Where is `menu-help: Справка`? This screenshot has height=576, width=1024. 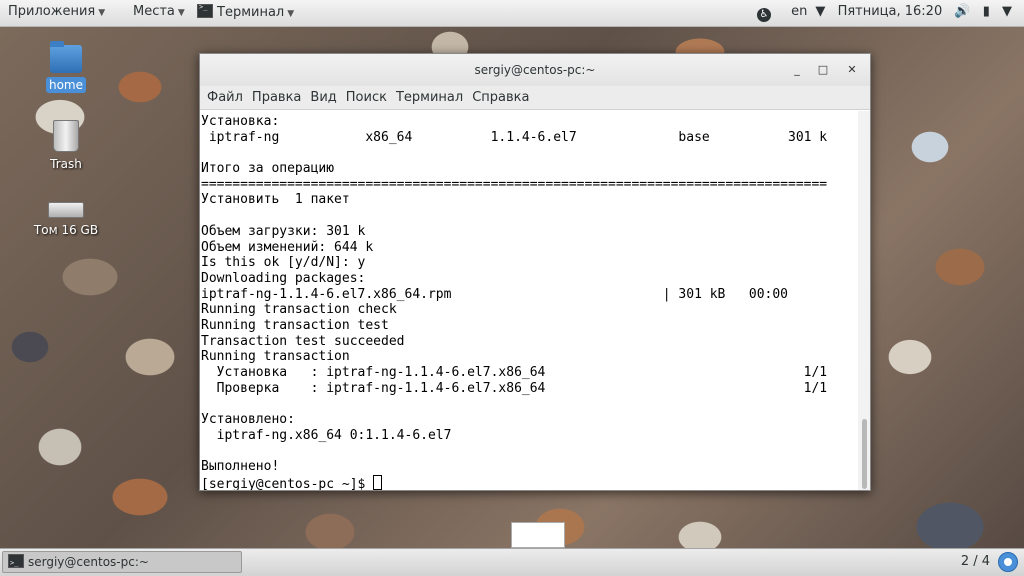 menu-help: Справка is located at coordinates (500, 98).